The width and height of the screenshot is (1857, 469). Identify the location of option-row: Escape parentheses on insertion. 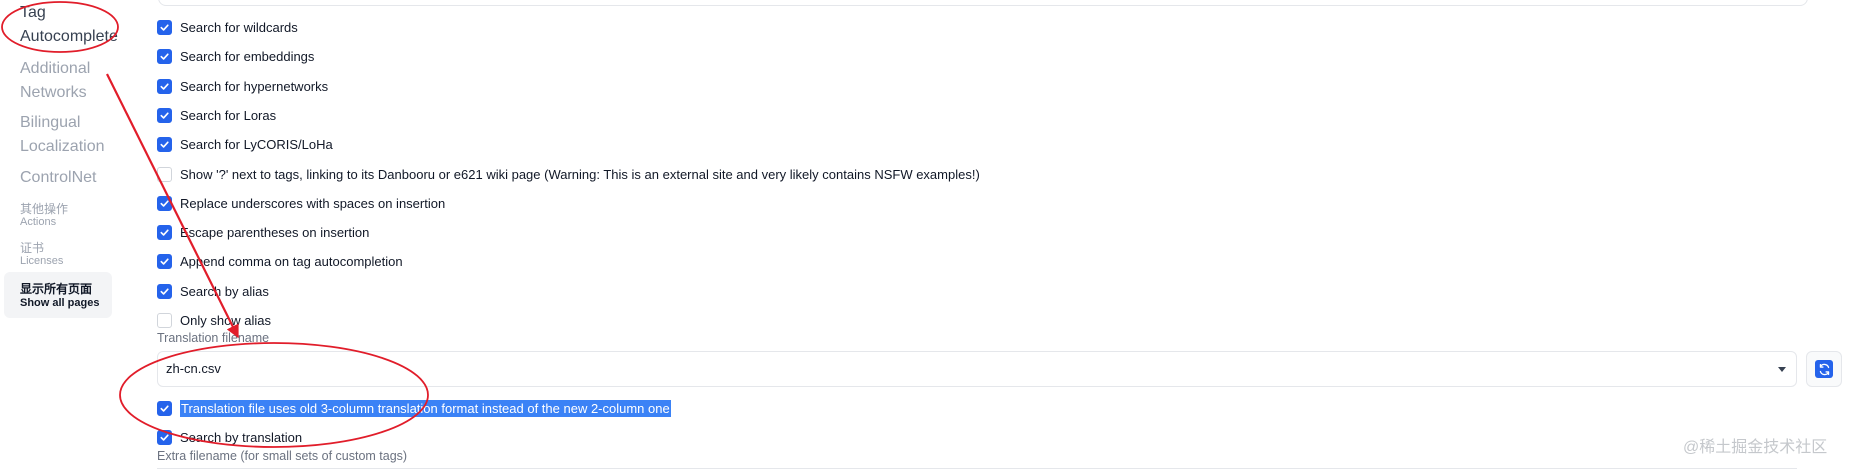
(263, 232).